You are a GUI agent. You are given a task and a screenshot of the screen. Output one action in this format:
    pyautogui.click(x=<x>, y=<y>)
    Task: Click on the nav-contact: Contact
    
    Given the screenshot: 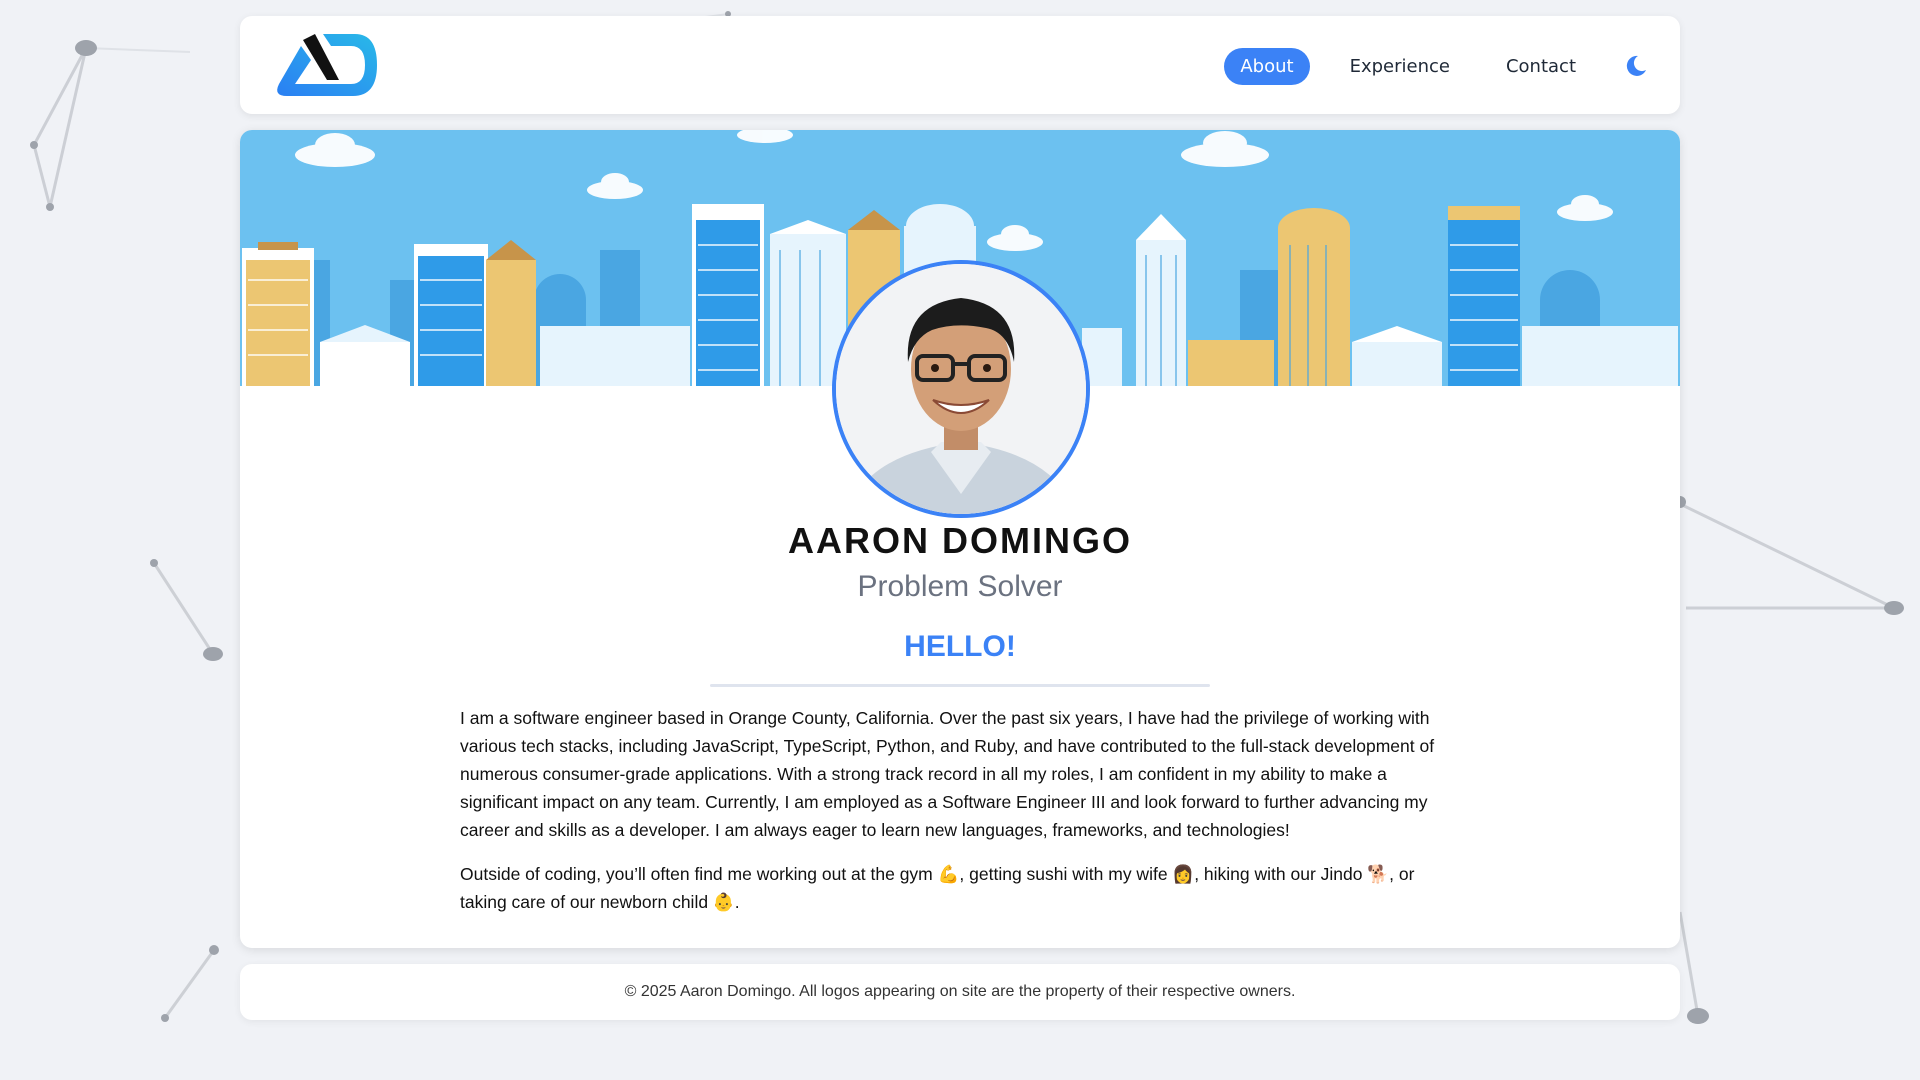 What is the action you would take?
    pyautogui.click(x=1541, y=66)
    